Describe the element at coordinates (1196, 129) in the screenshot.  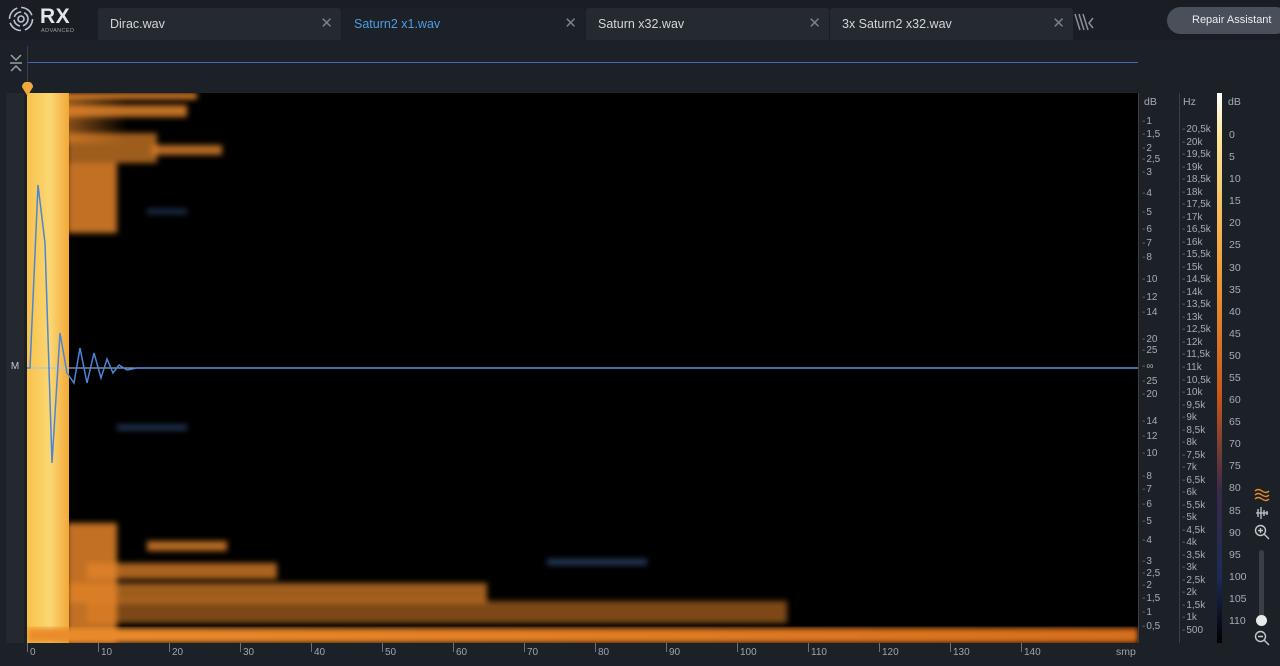
I see `frequency-tick-label: 20,5k` at that location.